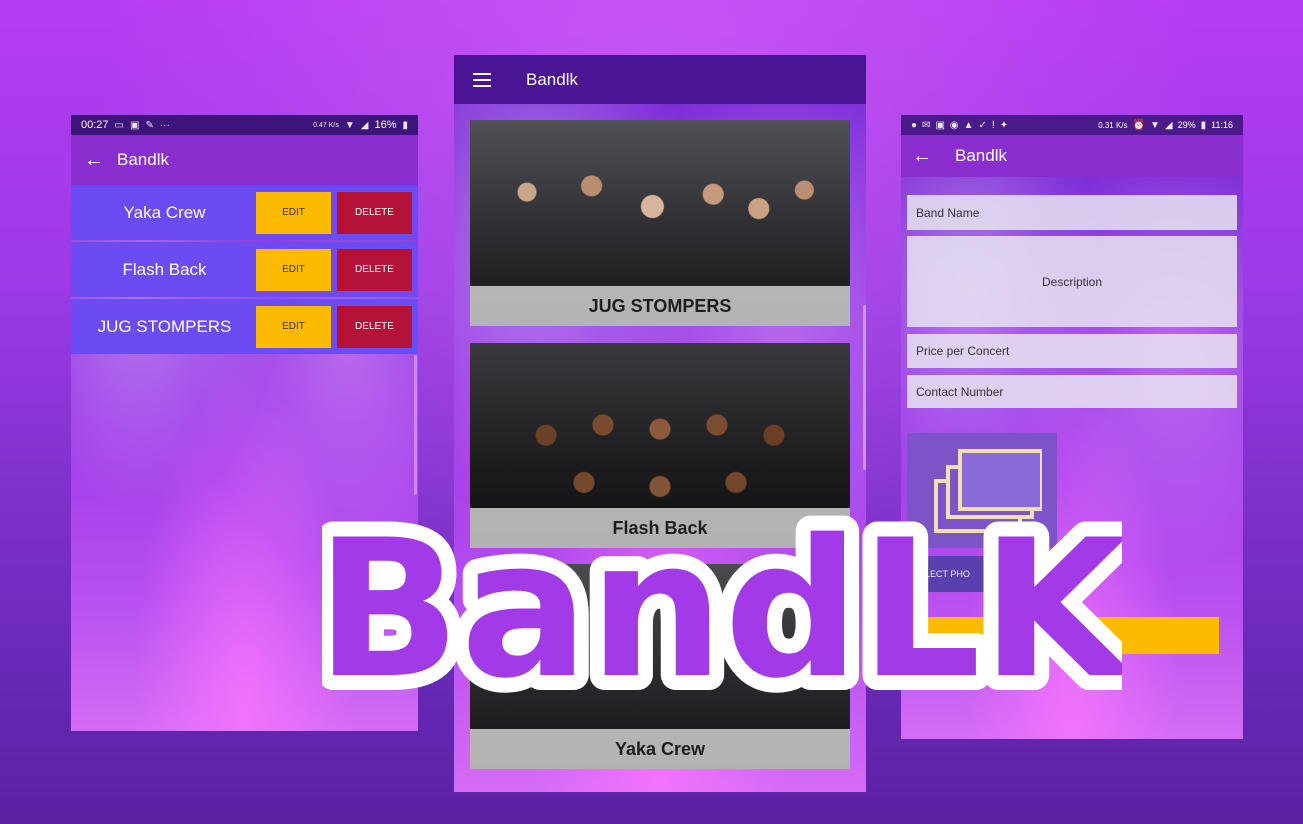  What do you see at coordinates (1072, 391) in the screenshot?
I see `contact-number-field: Contact Number` at bounding box center [1072, 391].